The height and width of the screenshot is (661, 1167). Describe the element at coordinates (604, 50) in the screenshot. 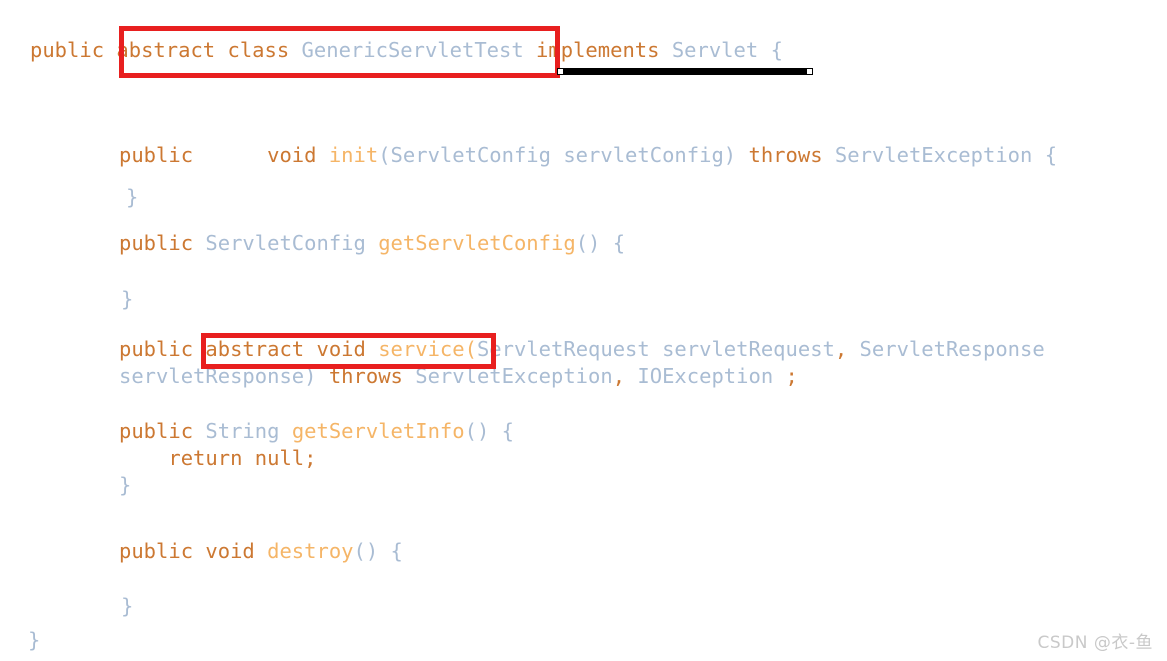

I see `token-implements: implements` at that location.